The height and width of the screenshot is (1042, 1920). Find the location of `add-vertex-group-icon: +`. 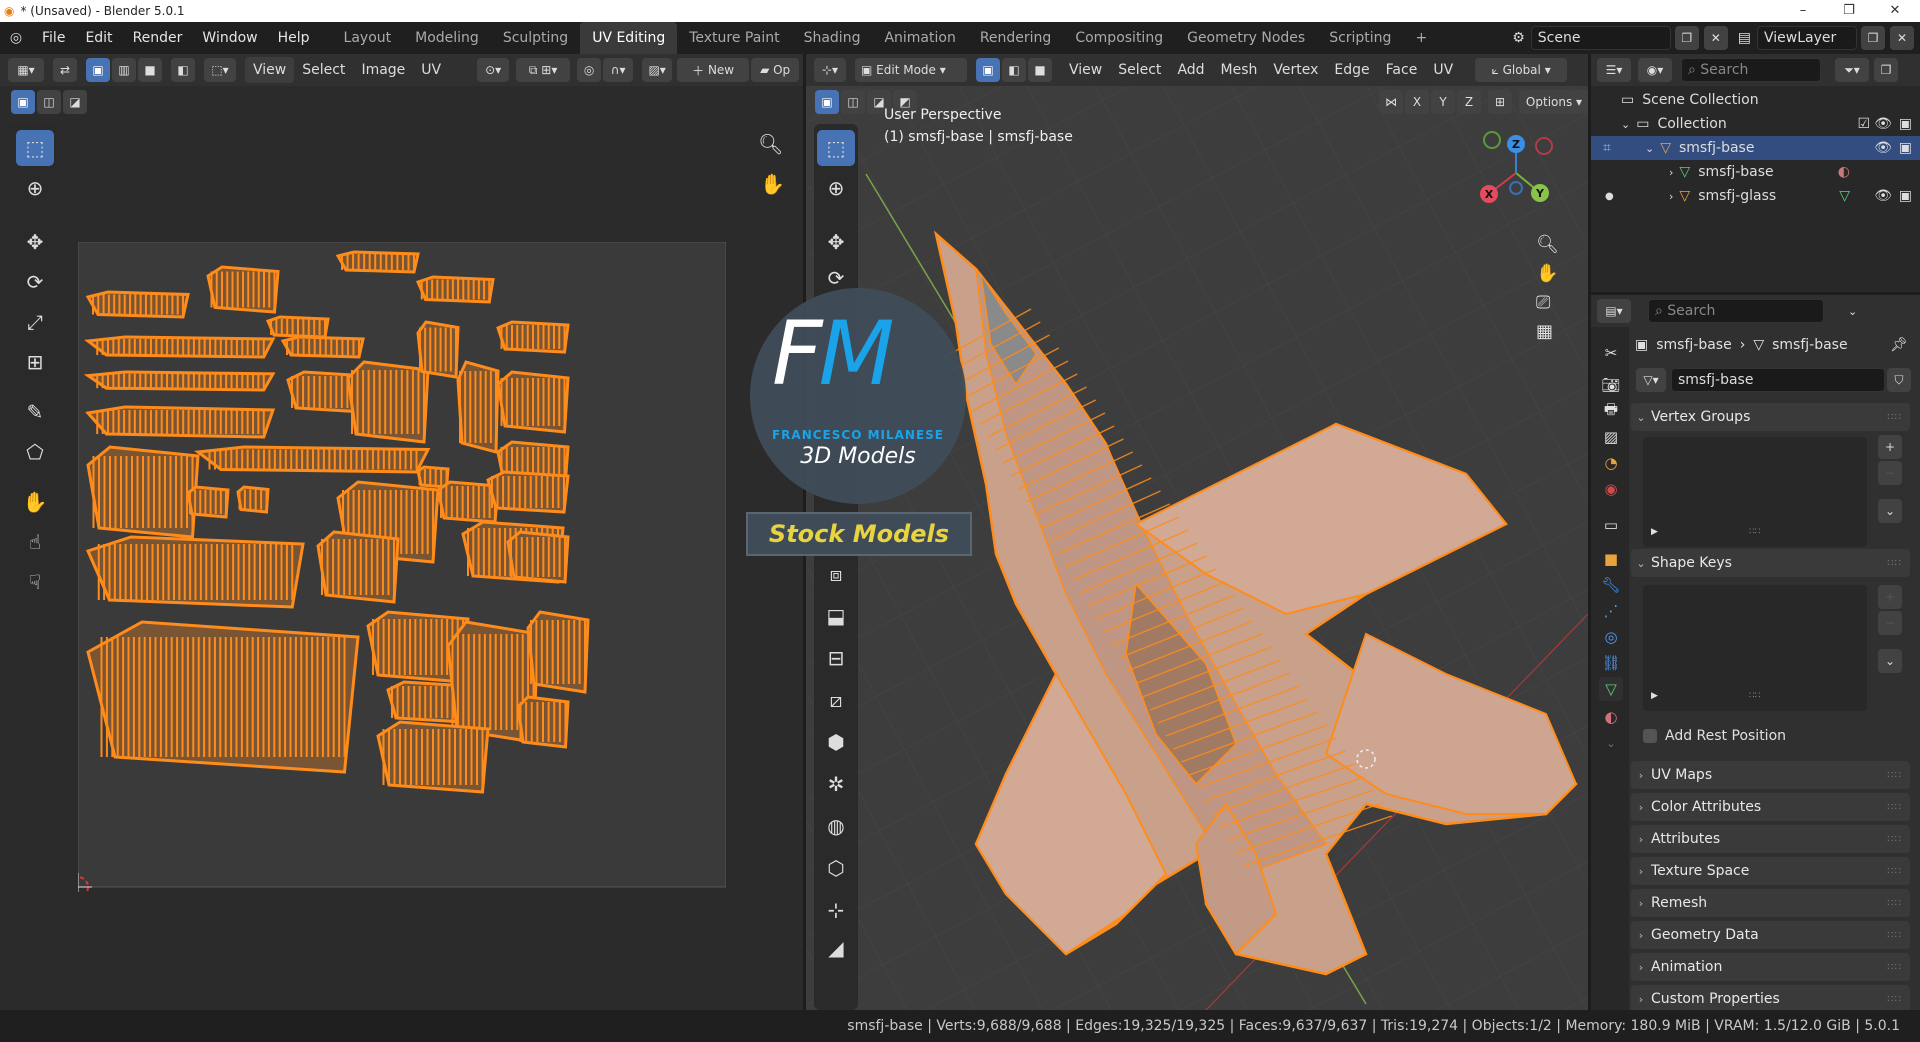

add-vertex-group-icon: + is located at coordinates (1890, 447).